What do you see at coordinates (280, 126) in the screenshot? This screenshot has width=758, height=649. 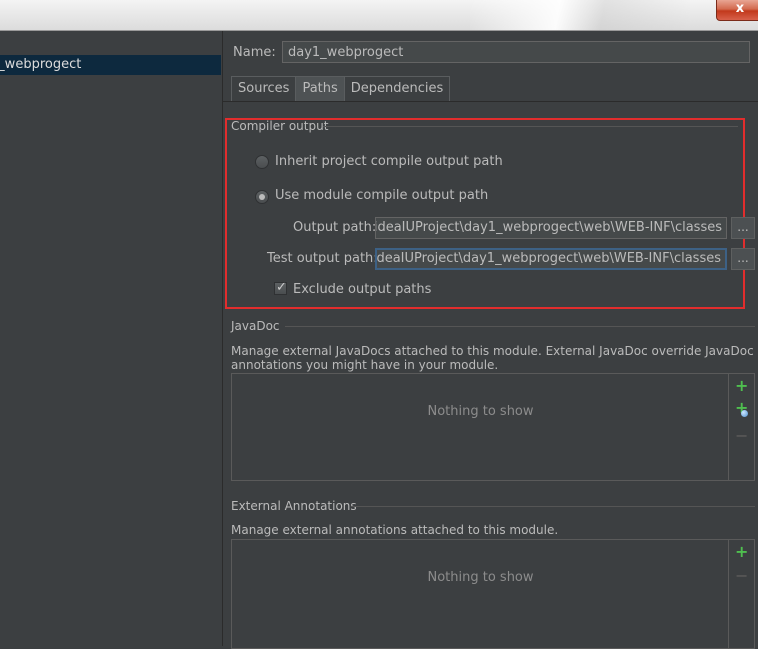 I see `compiler-output-title: Compiler output` at bounding box center [280, 126].